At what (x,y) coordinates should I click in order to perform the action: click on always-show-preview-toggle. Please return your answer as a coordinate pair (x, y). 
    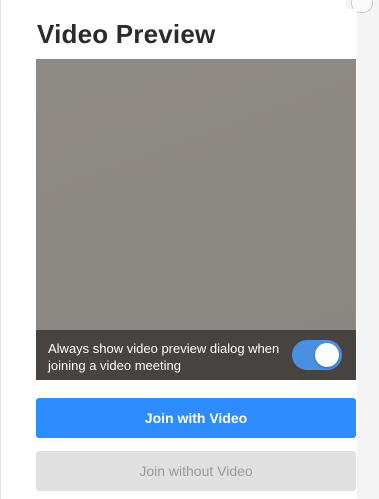
    Looking at the image, I should click on (317, 355).